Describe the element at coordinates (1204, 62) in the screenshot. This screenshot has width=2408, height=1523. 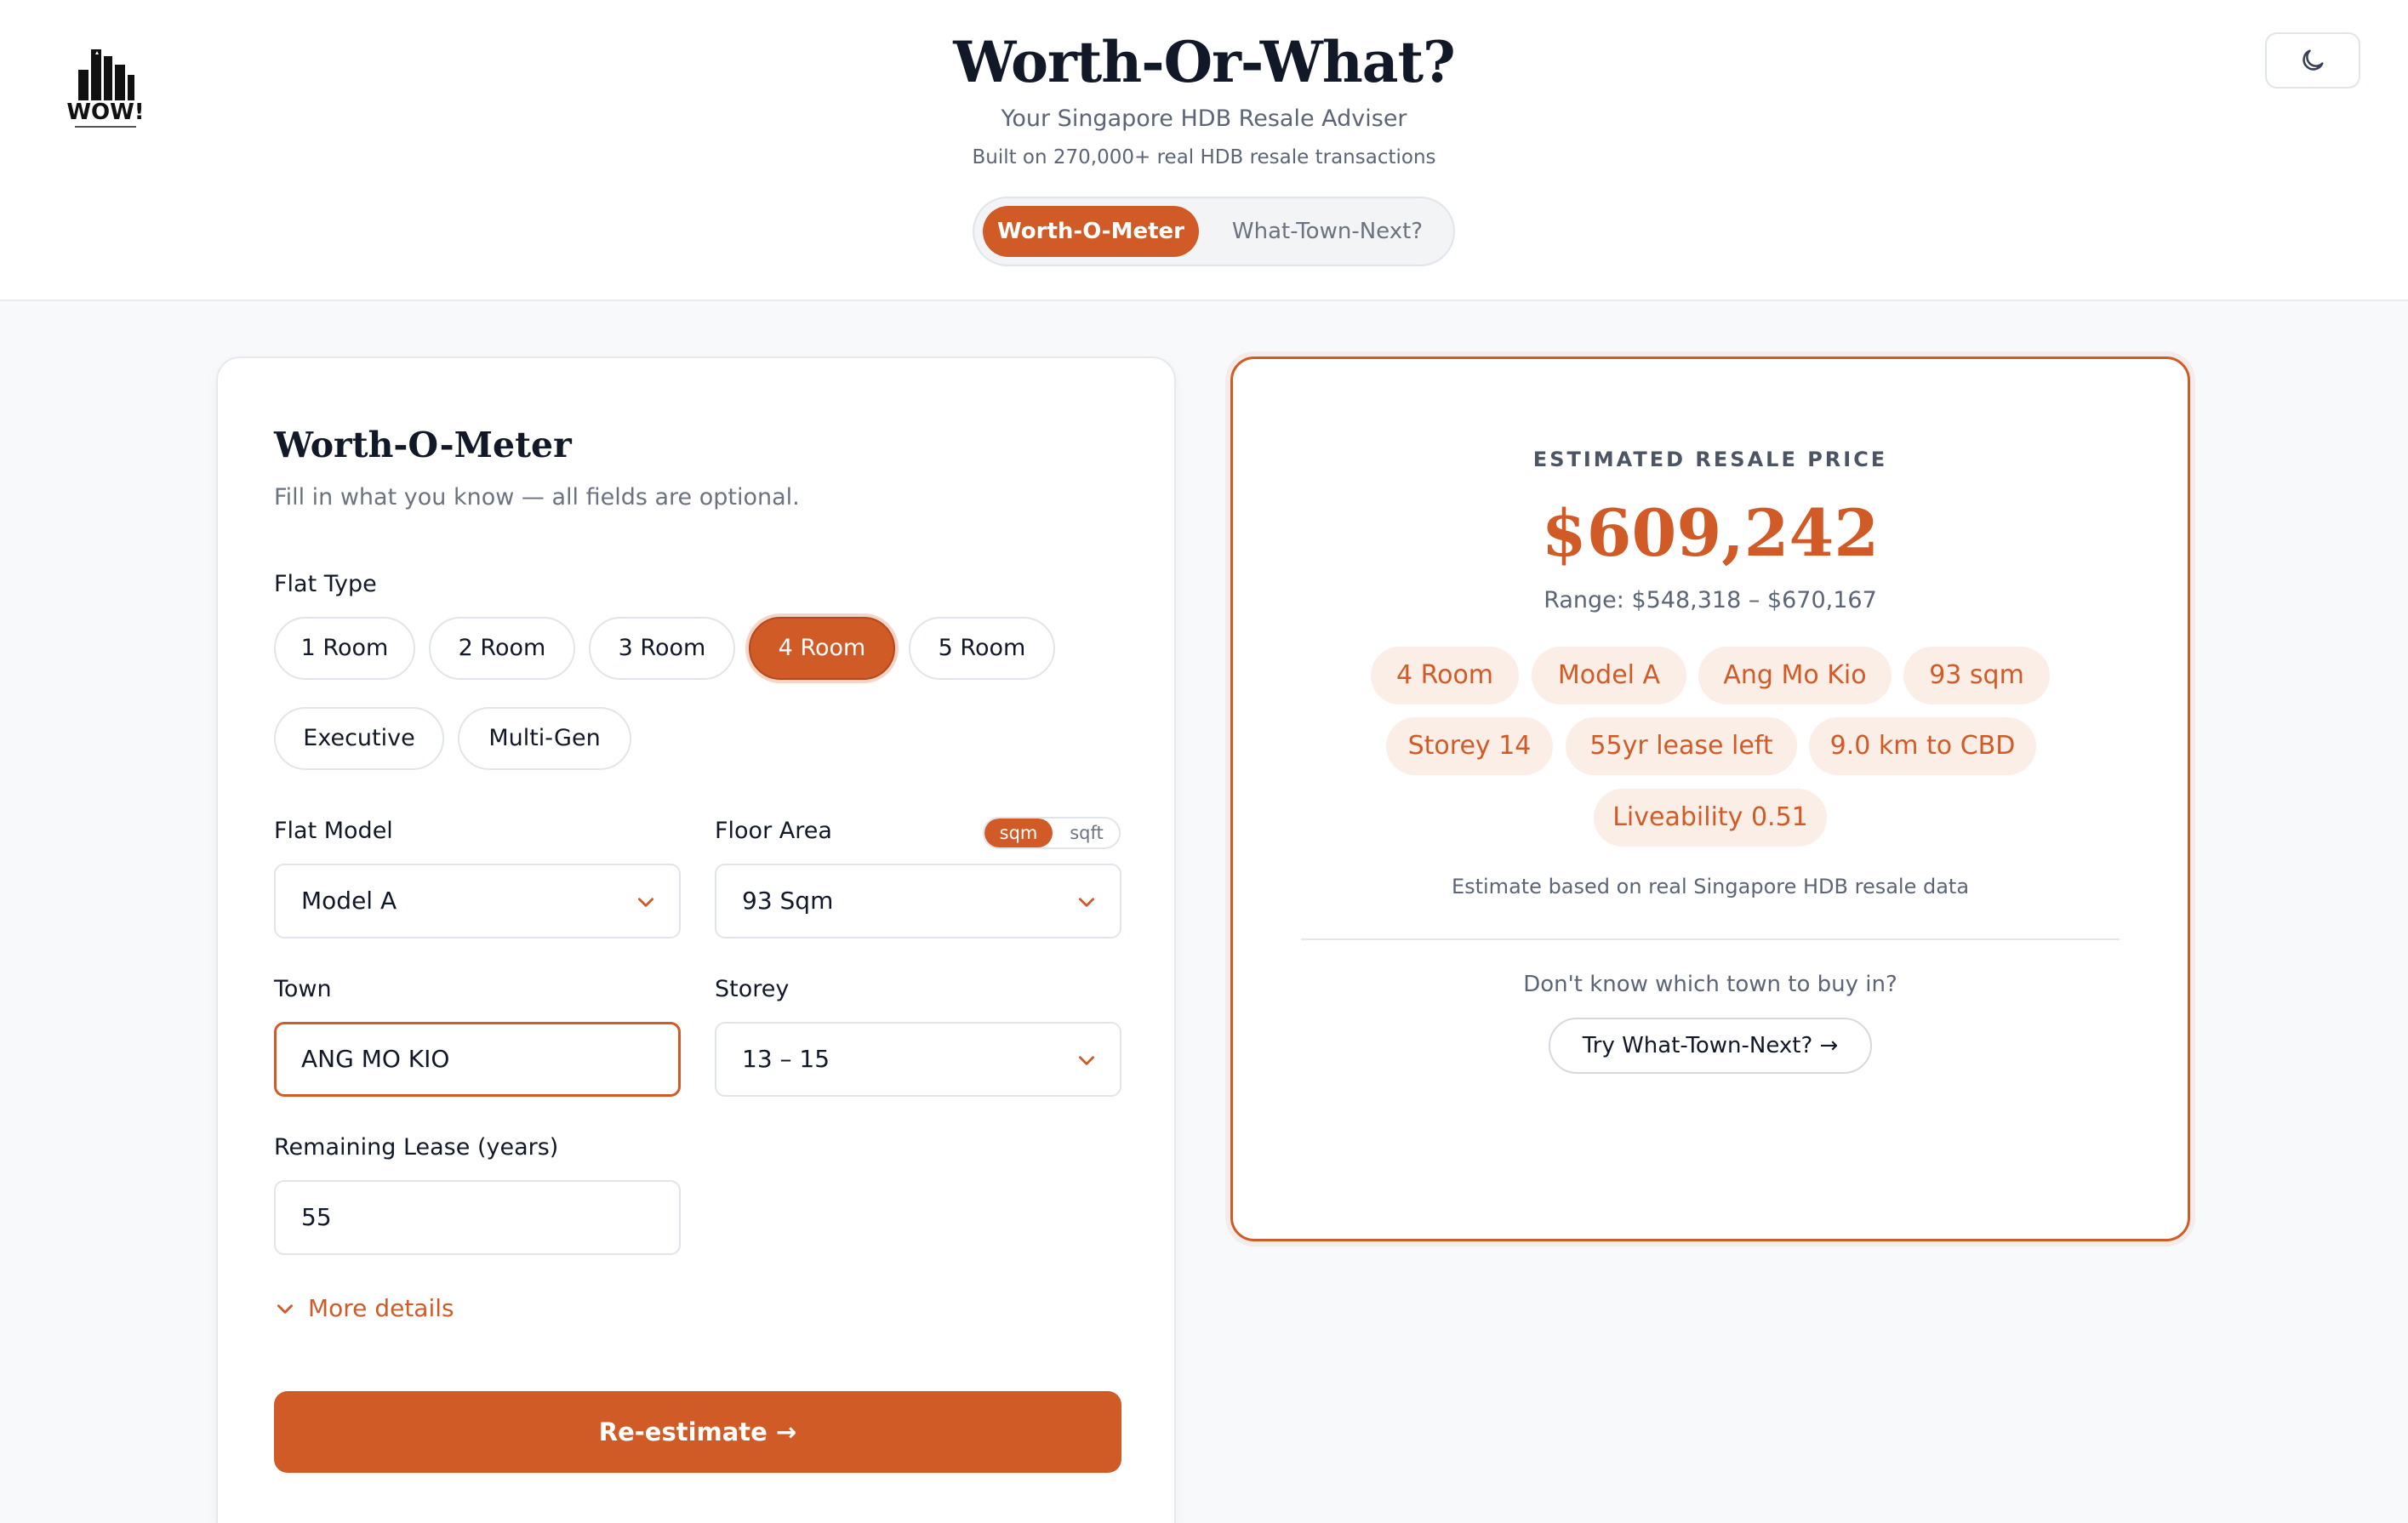
I see `page-title: Worth-Or-What?` at that location.